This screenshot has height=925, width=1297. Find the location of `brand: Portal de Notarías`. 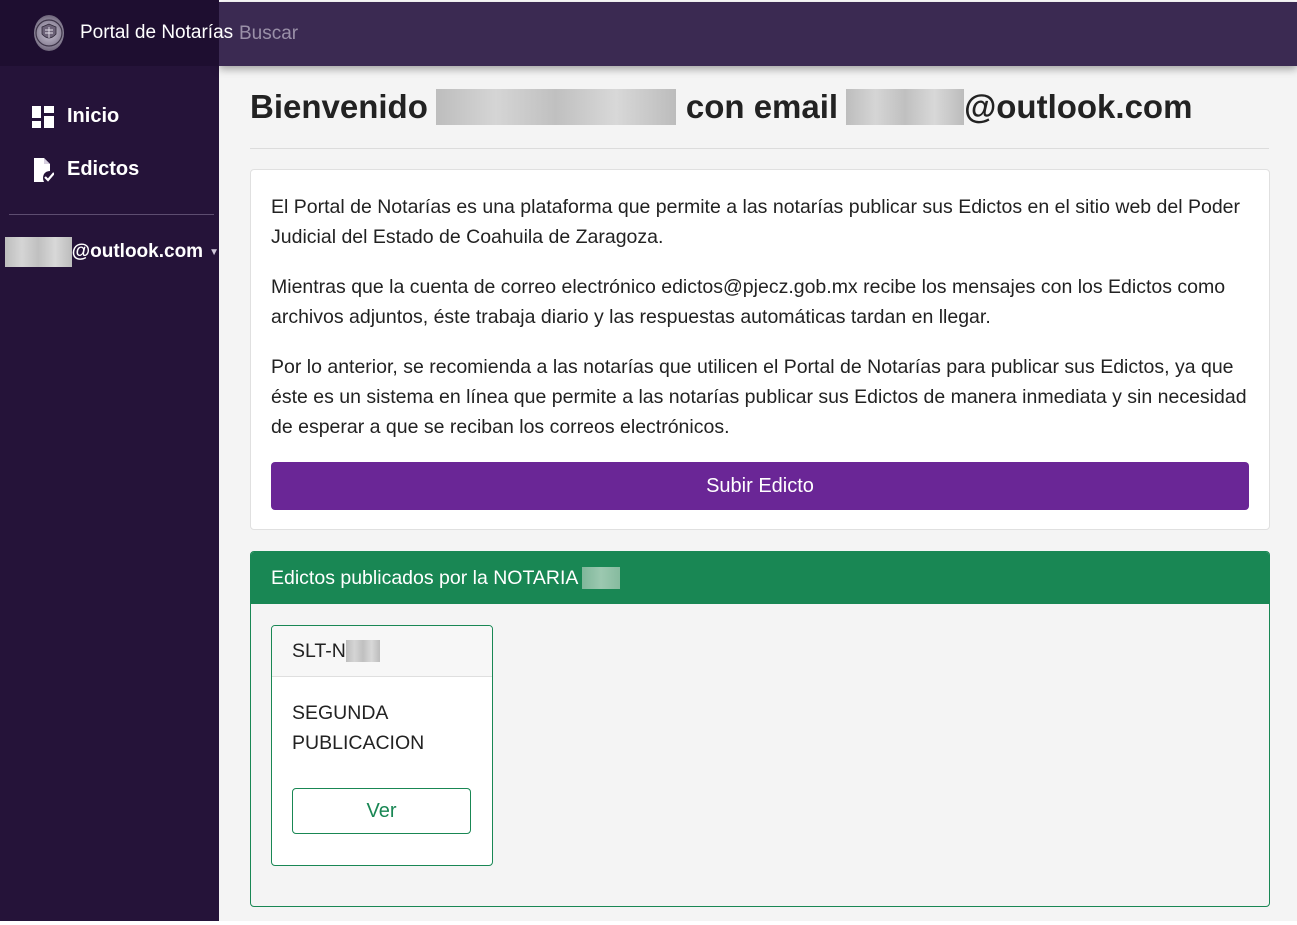

brand: Portal de Notarías is located at coordinates (116, 33).